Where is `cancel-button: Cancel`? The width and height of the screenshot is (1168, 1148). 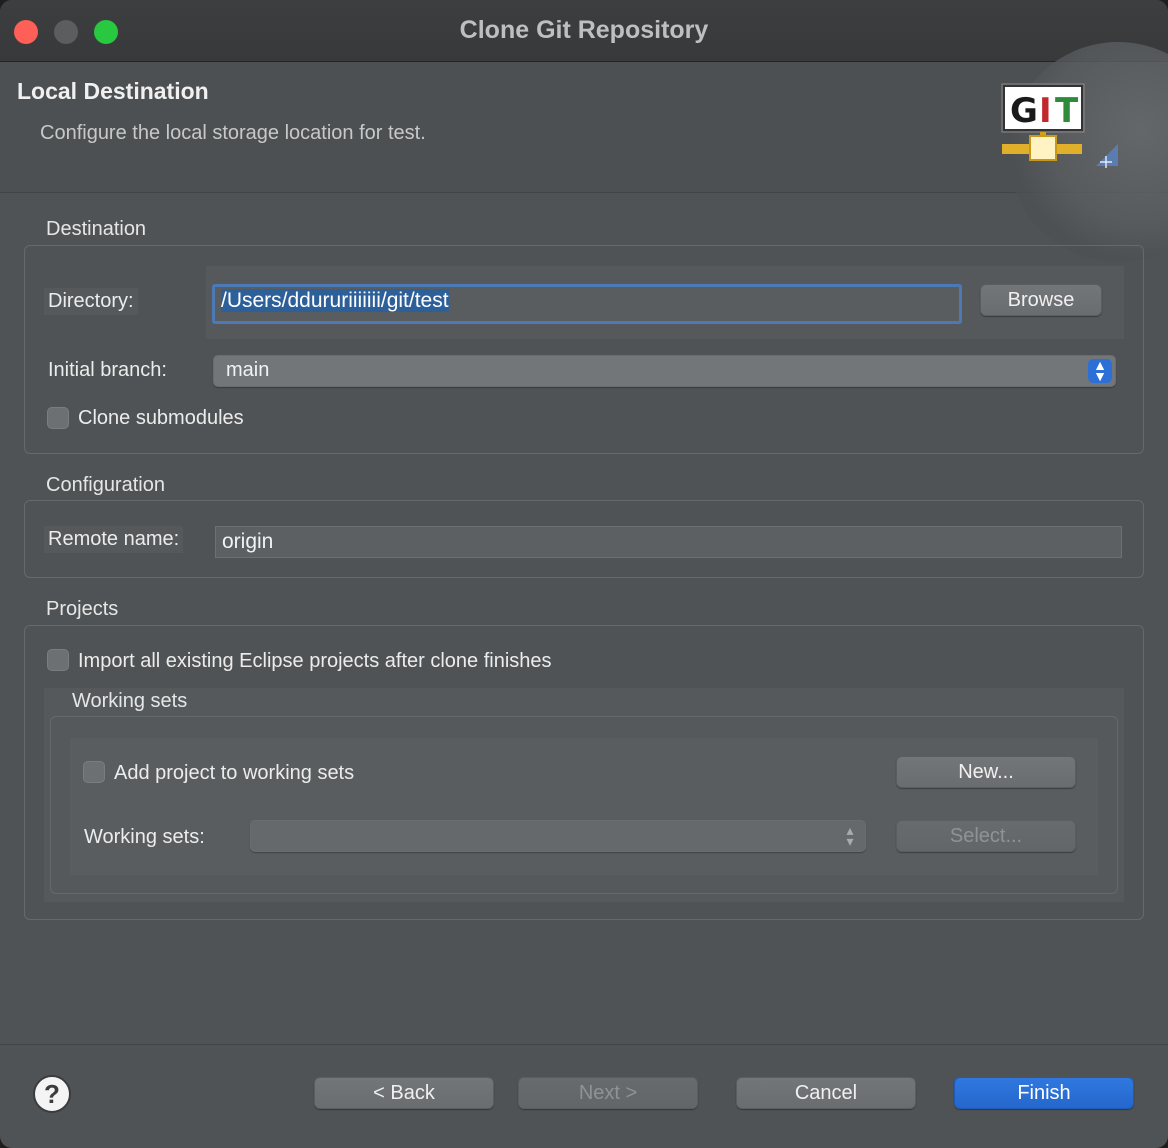
cancel-button: Cancel is located at coordinates (826, 1093).